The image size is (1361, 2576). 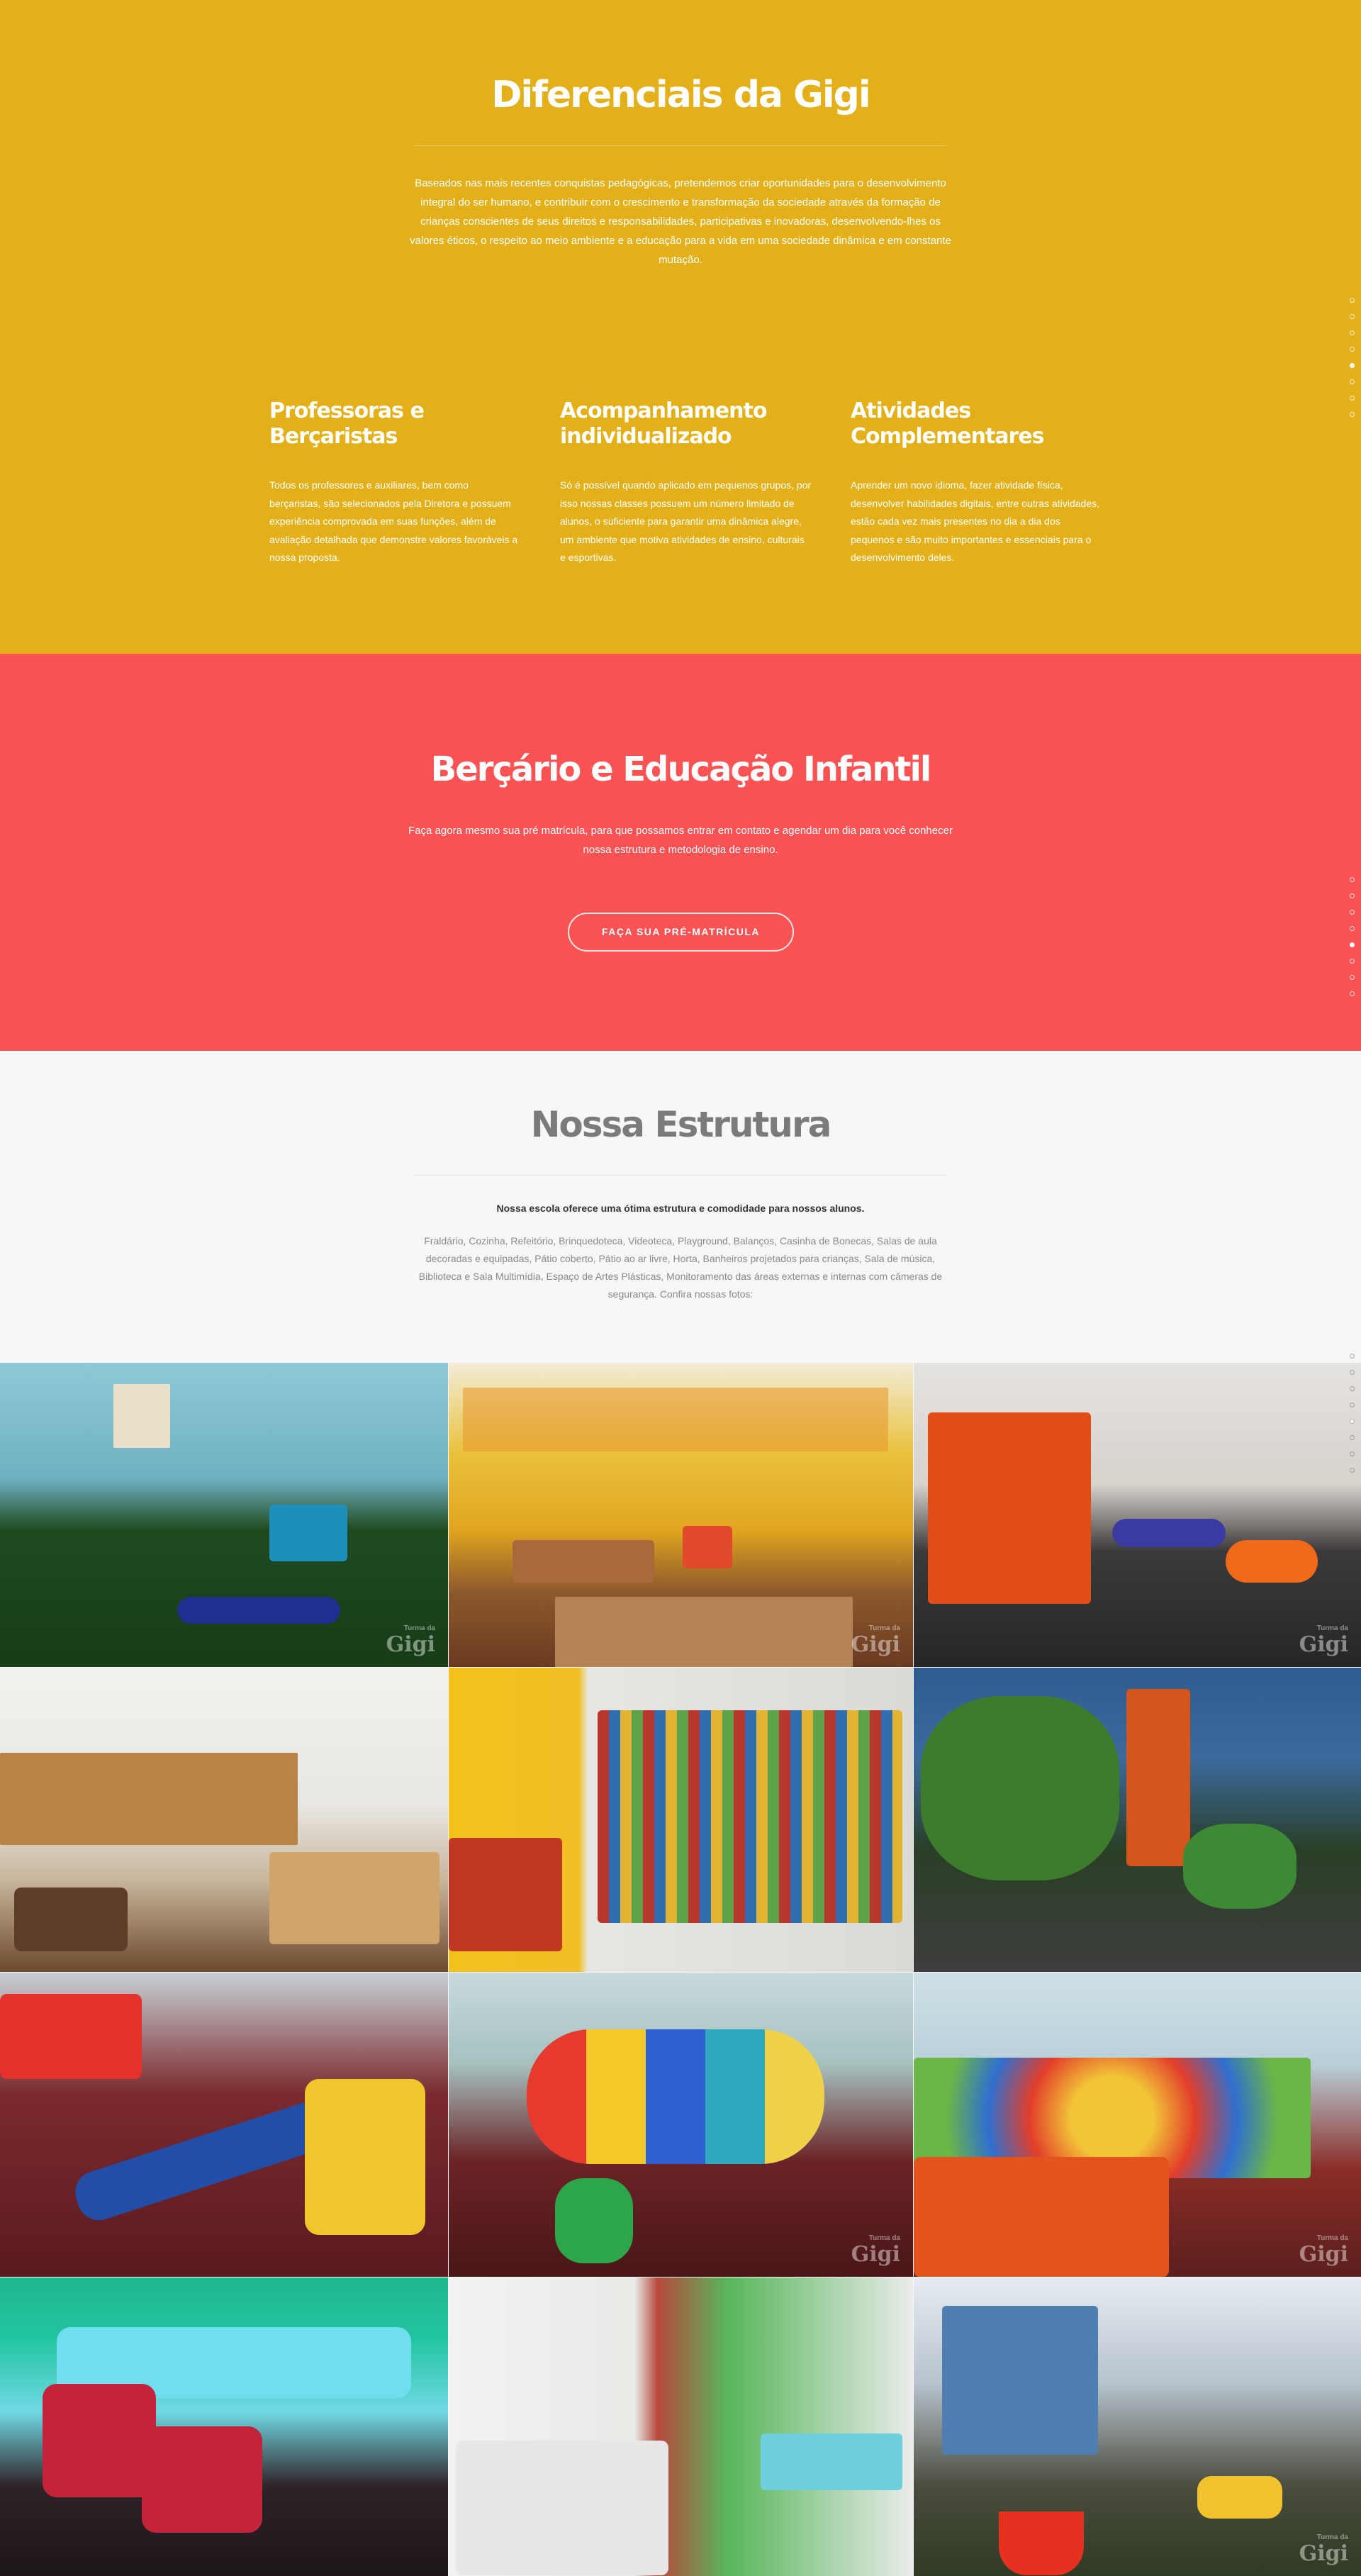 What do you see at coordinates (948, 424) in the screenshot?
I see `feature-title: Atividades Complementares` at bounding box center [948, 424].